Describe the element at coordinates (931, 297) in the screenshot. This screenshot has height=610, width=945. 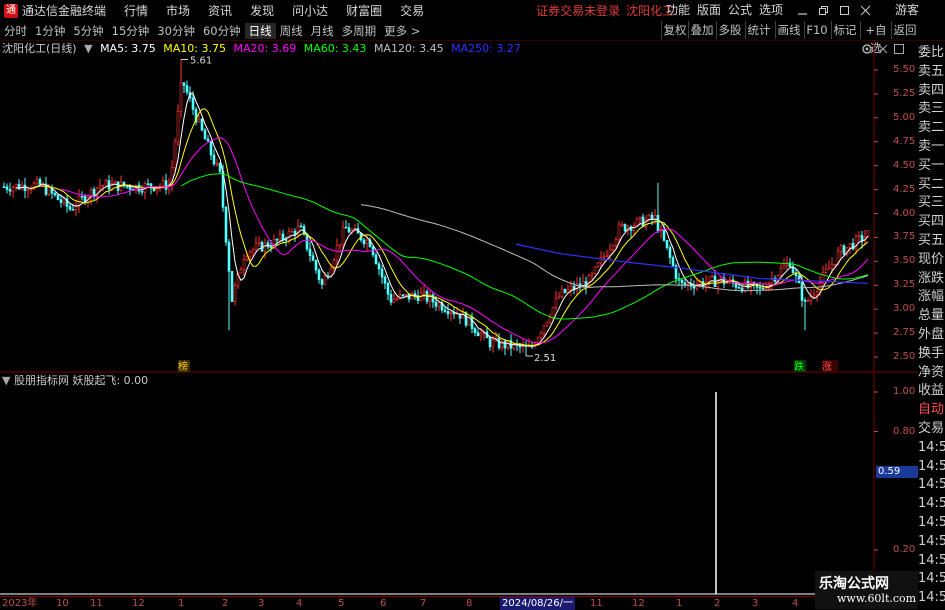
I see `right-panel-item: 涨幅` at that location.